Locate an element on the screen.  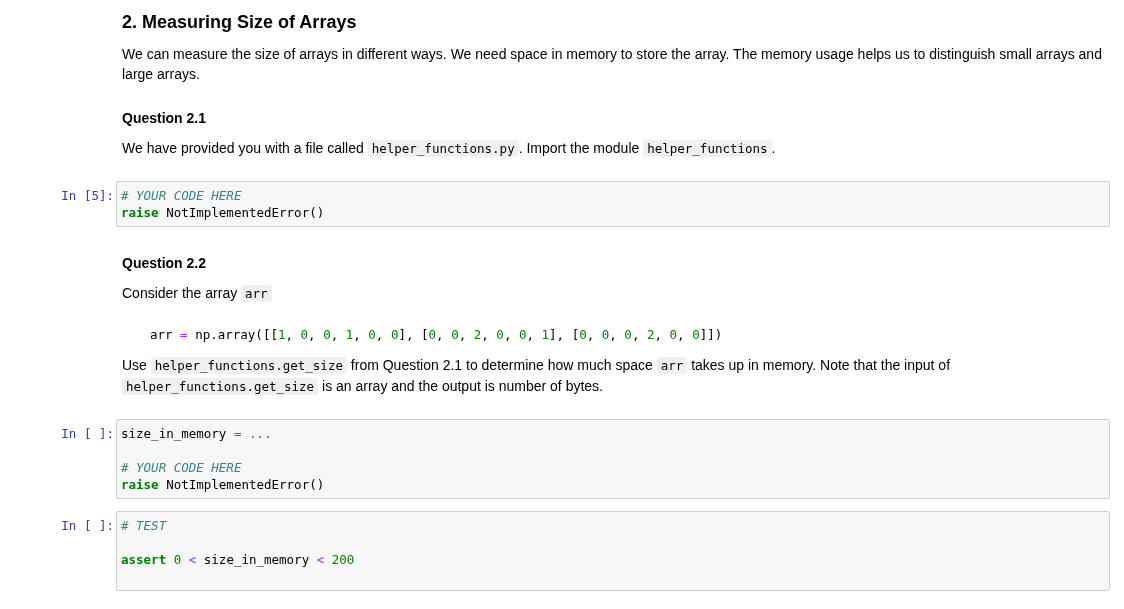
inline-code: helper_functions.py is located at coordinates (443, 148).